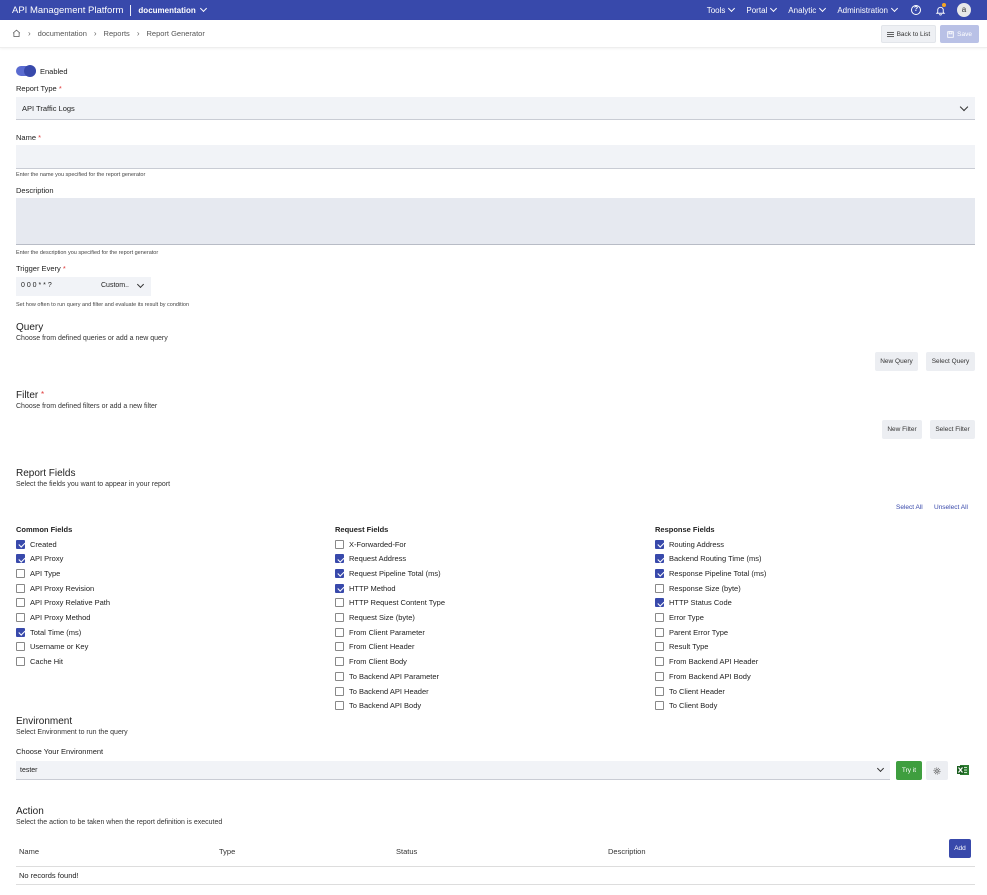 Image resolution: width=987 pixels, height=895 pixels. I want to click on field-checkbox-row: Parent Error Type, so click(691, 632).